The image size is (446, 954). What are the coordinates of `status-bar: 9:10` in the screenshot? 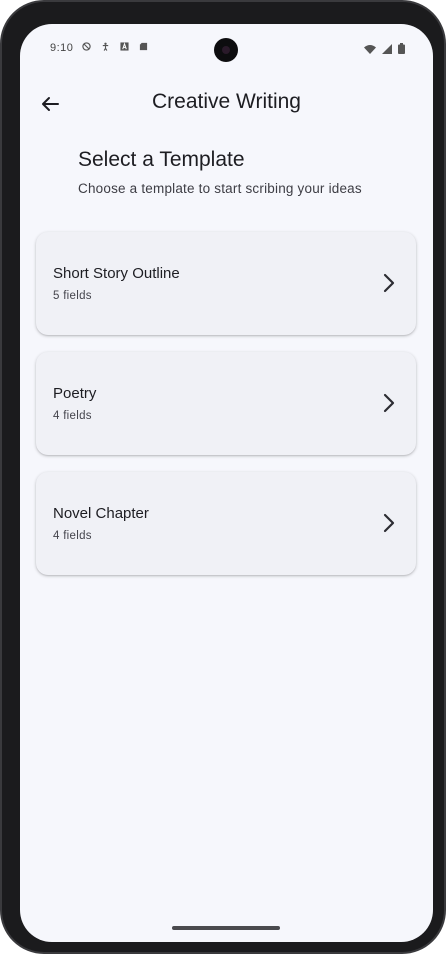 It's located at (226, 48).